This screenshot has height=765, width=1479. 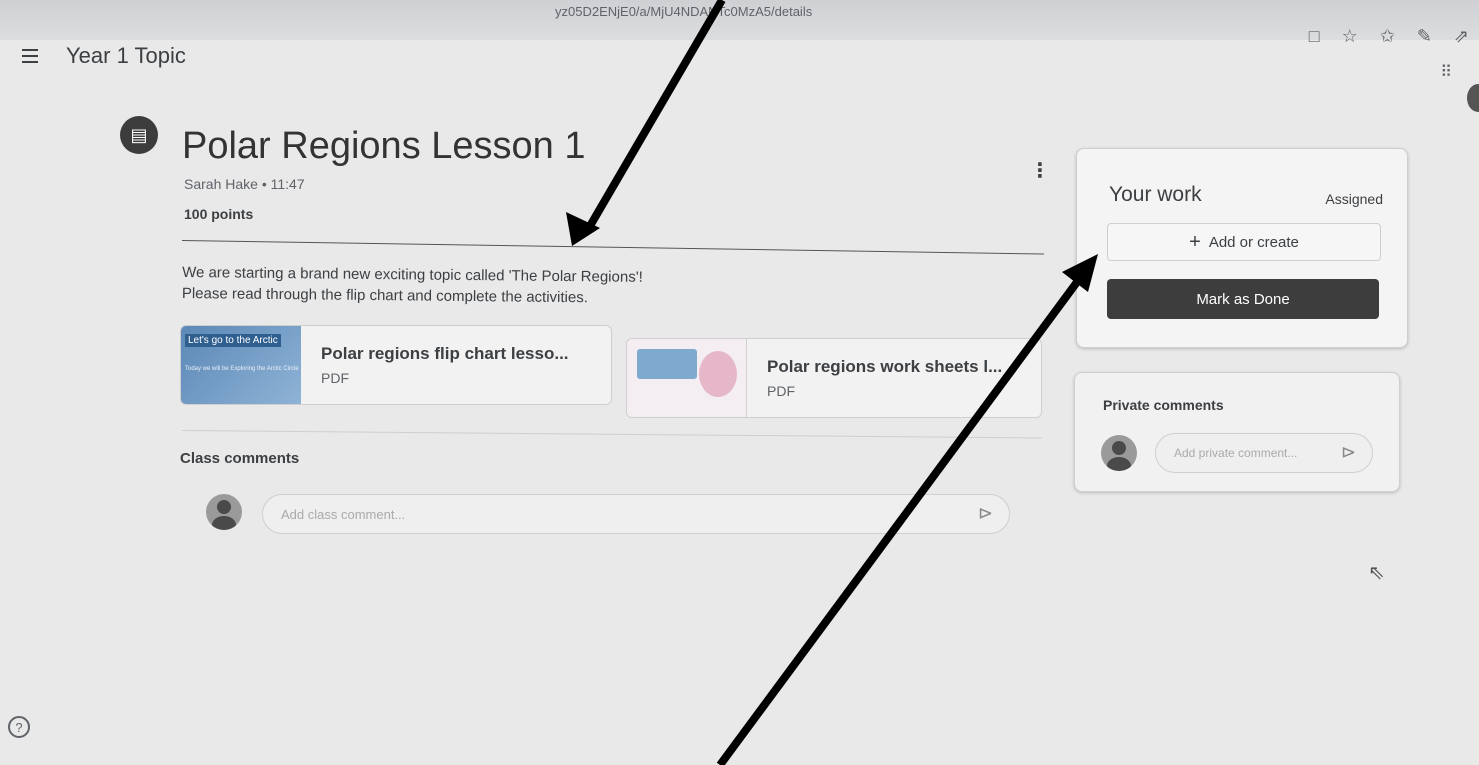 What do you see at coordinates (646, 123) in the screenshot?
I see `arrow-to-description` at bounding box center [646, 123].